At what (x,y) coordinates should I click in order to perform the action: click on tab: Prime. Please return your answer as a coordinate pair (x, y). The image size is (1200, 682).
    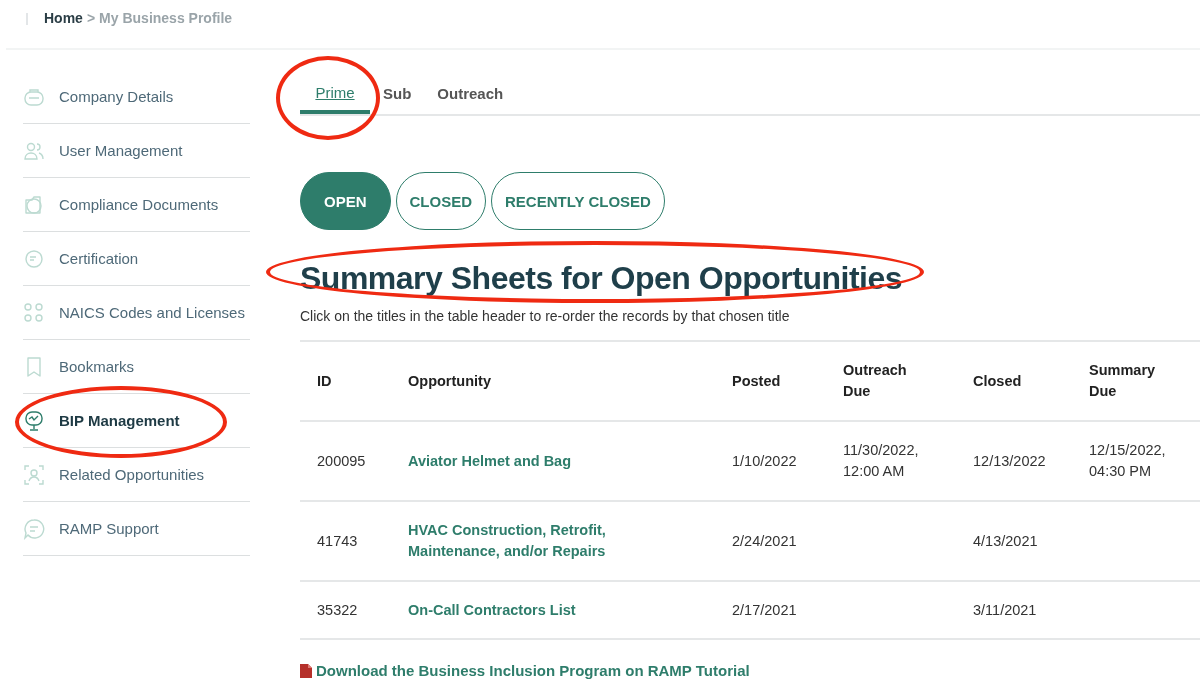
    Looking at the image, I should click on (335, 94).